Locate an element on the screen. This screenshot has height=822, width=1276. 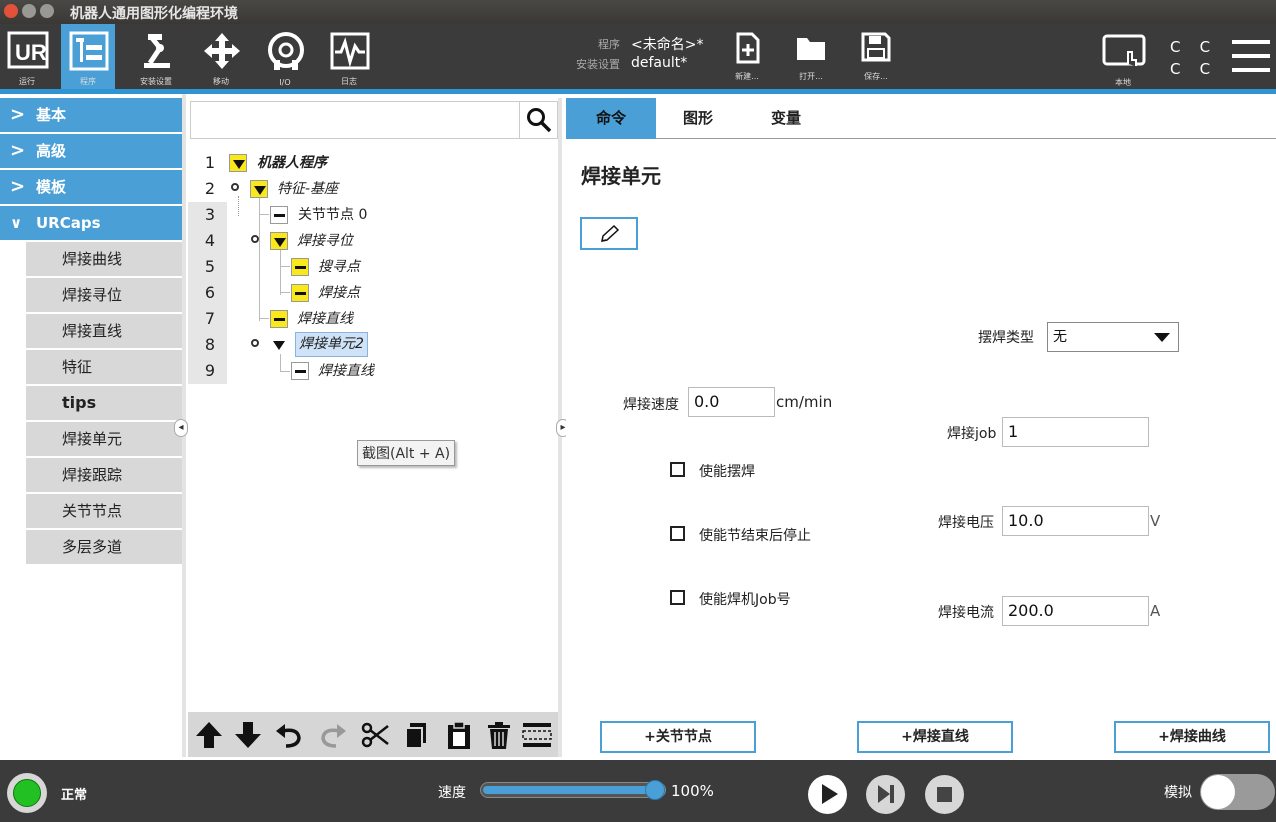
nav-io: I/O is located at coordinates (285, 56).